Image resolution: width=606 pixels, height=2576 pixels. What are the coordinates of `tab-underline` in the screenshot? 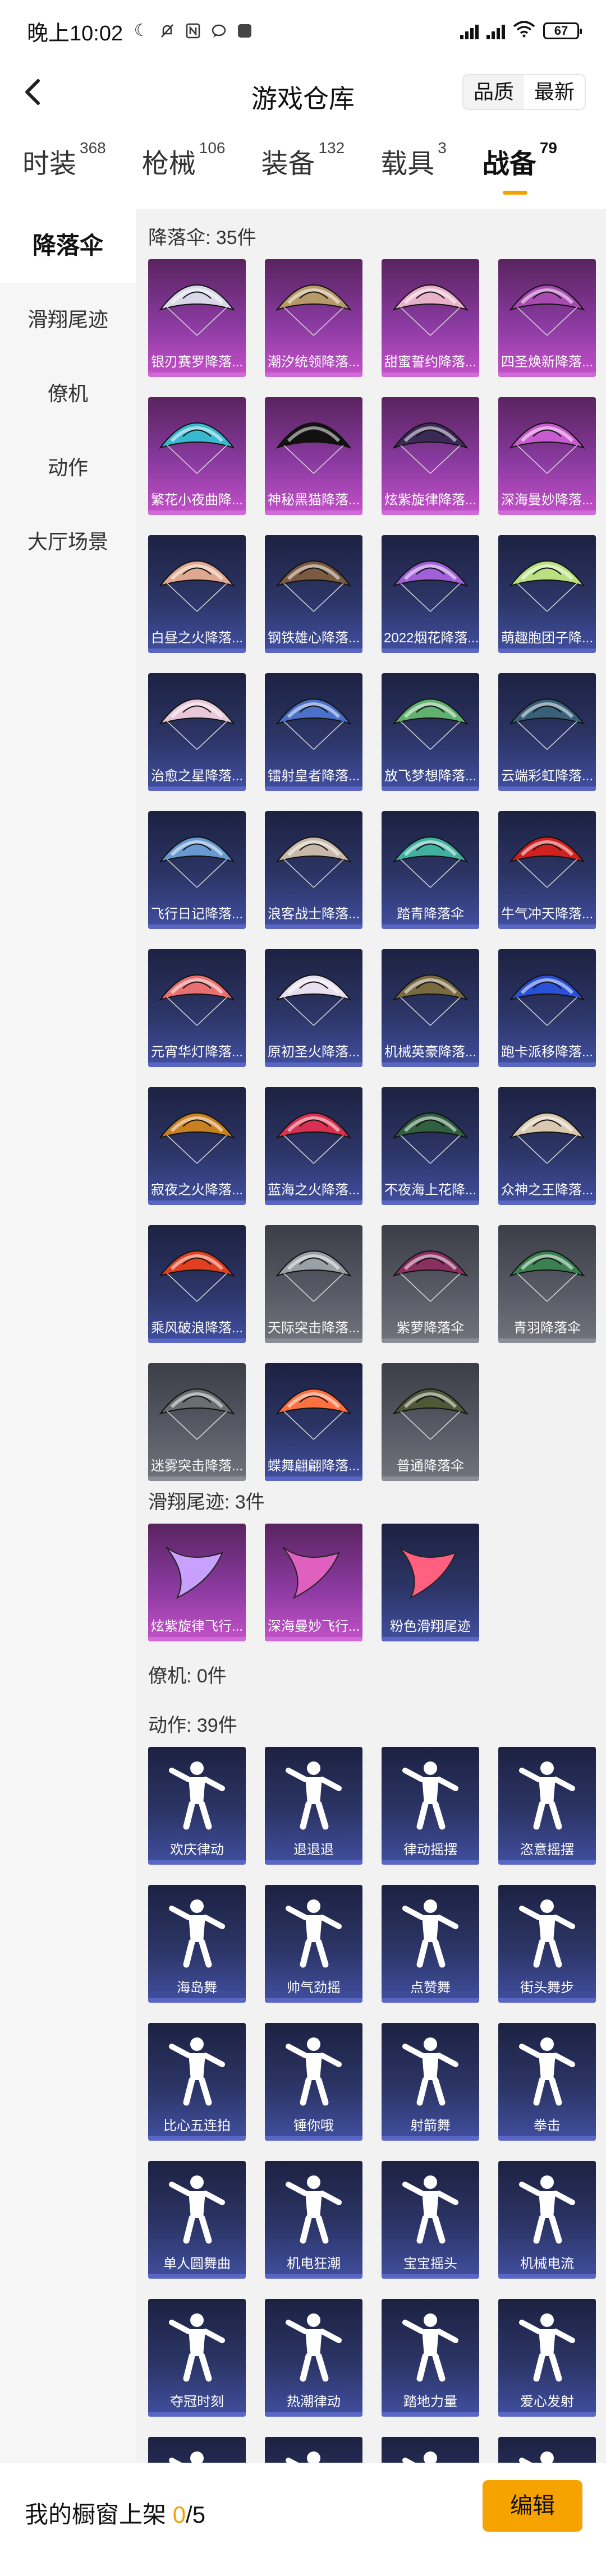 It's located at (514, 193).